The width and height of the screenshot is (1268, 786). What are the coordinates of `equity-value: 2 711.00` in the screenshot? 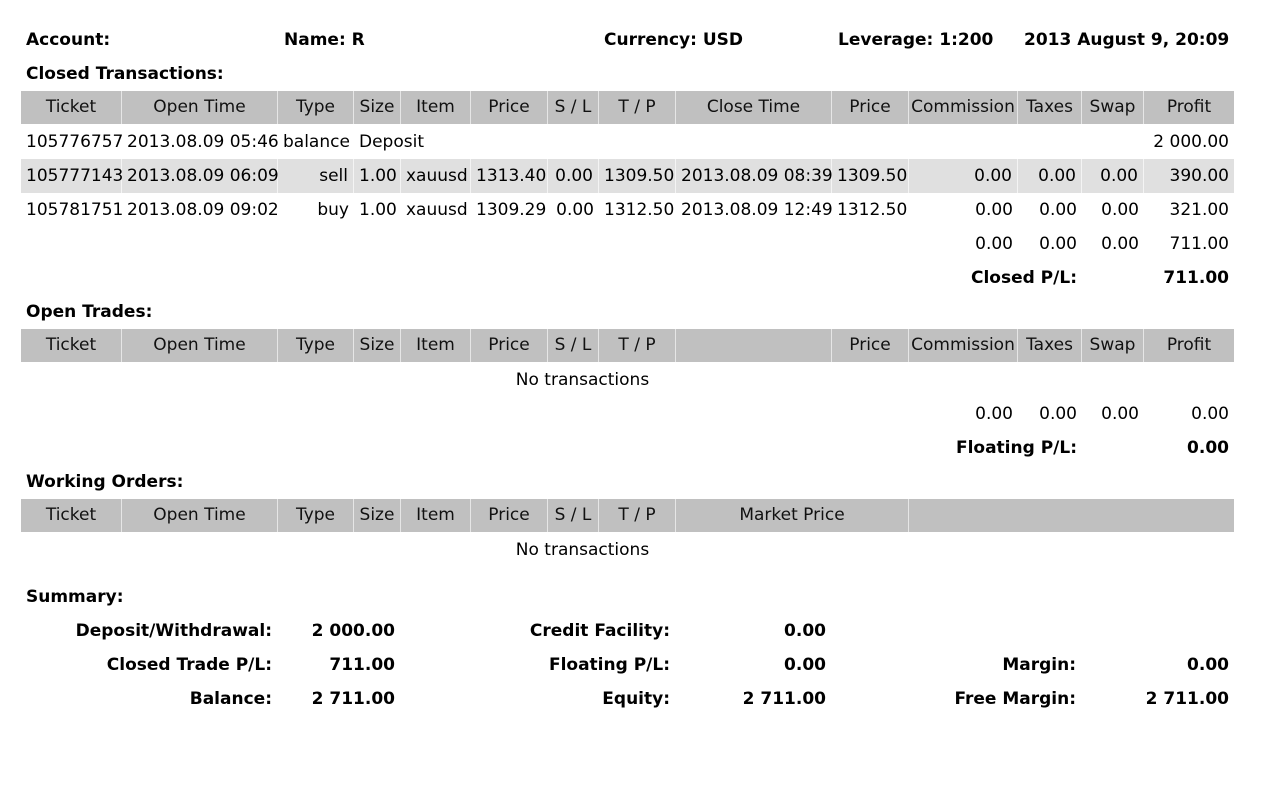 It's located at (784, 699).